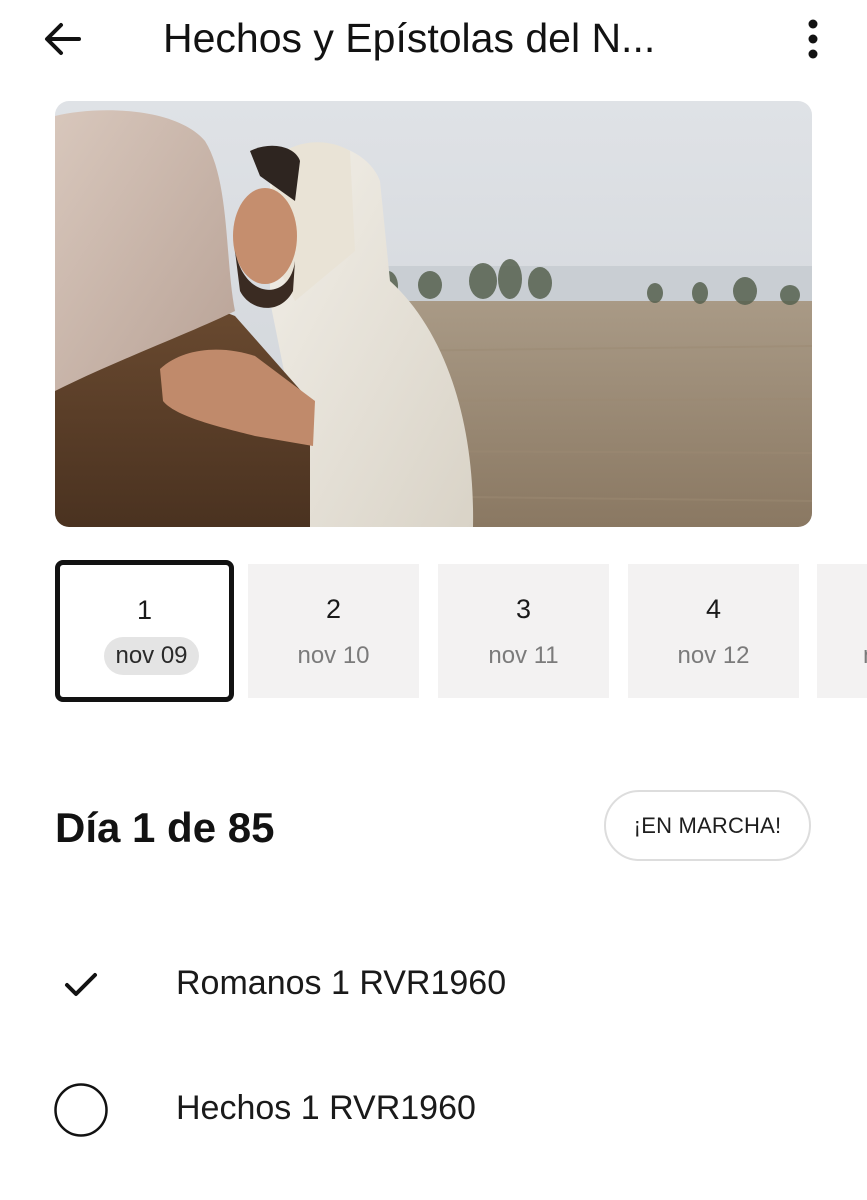 The width and height of the screenshot is (867, 1200). I want to click on status-button: ¡EN MARCHA!, so click(707, 825).